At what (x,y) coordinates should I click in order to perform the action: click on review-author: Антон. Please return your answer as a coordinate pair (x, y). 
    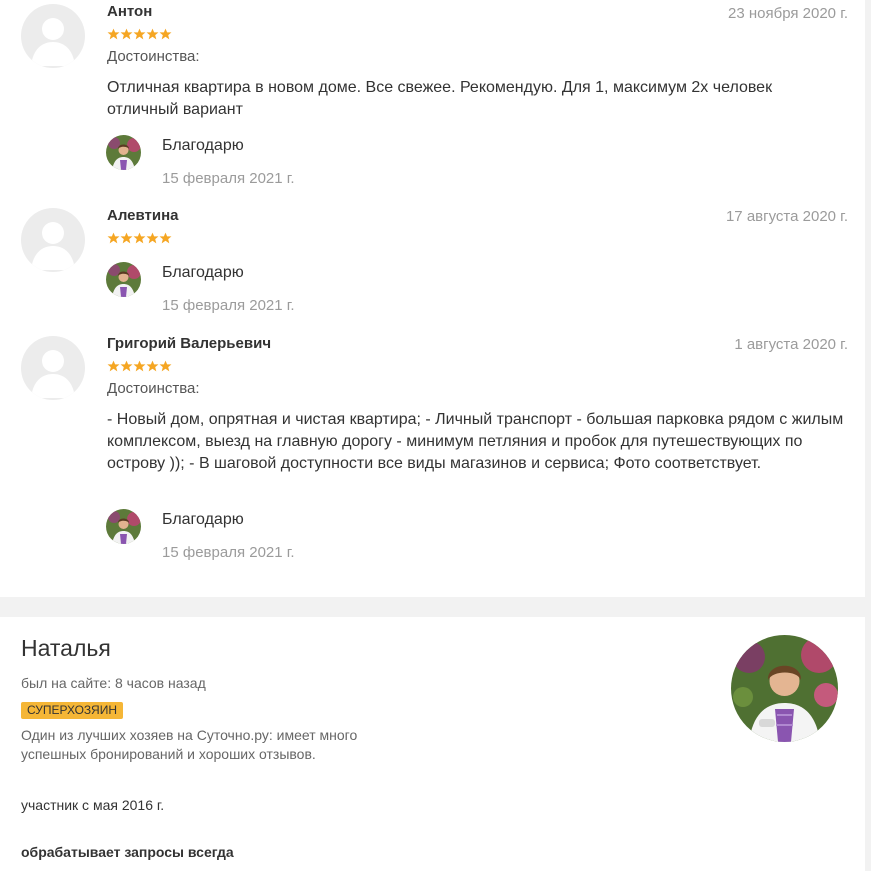
    Looking at the image, I should click on (130, 11).